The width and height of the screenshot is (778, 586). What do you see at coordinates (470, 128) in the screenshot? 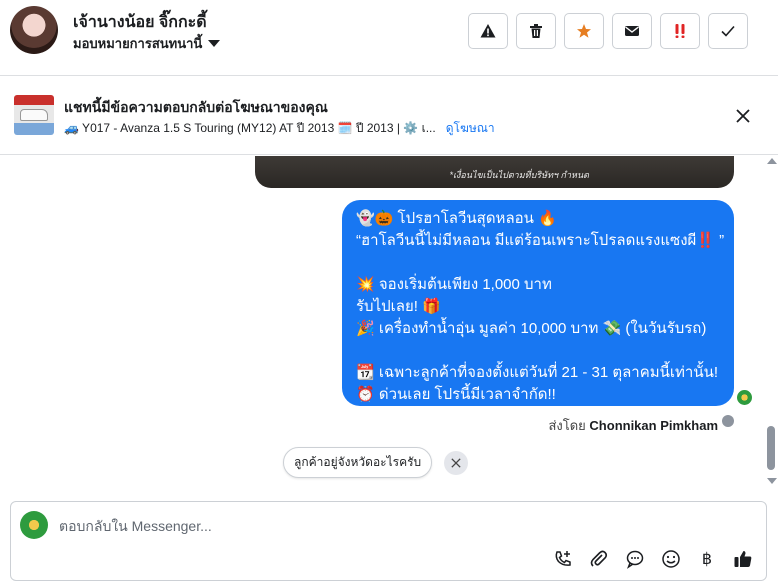
I see `view-ad-link: ดูโฆษณา` at bounding box center [470, 128].